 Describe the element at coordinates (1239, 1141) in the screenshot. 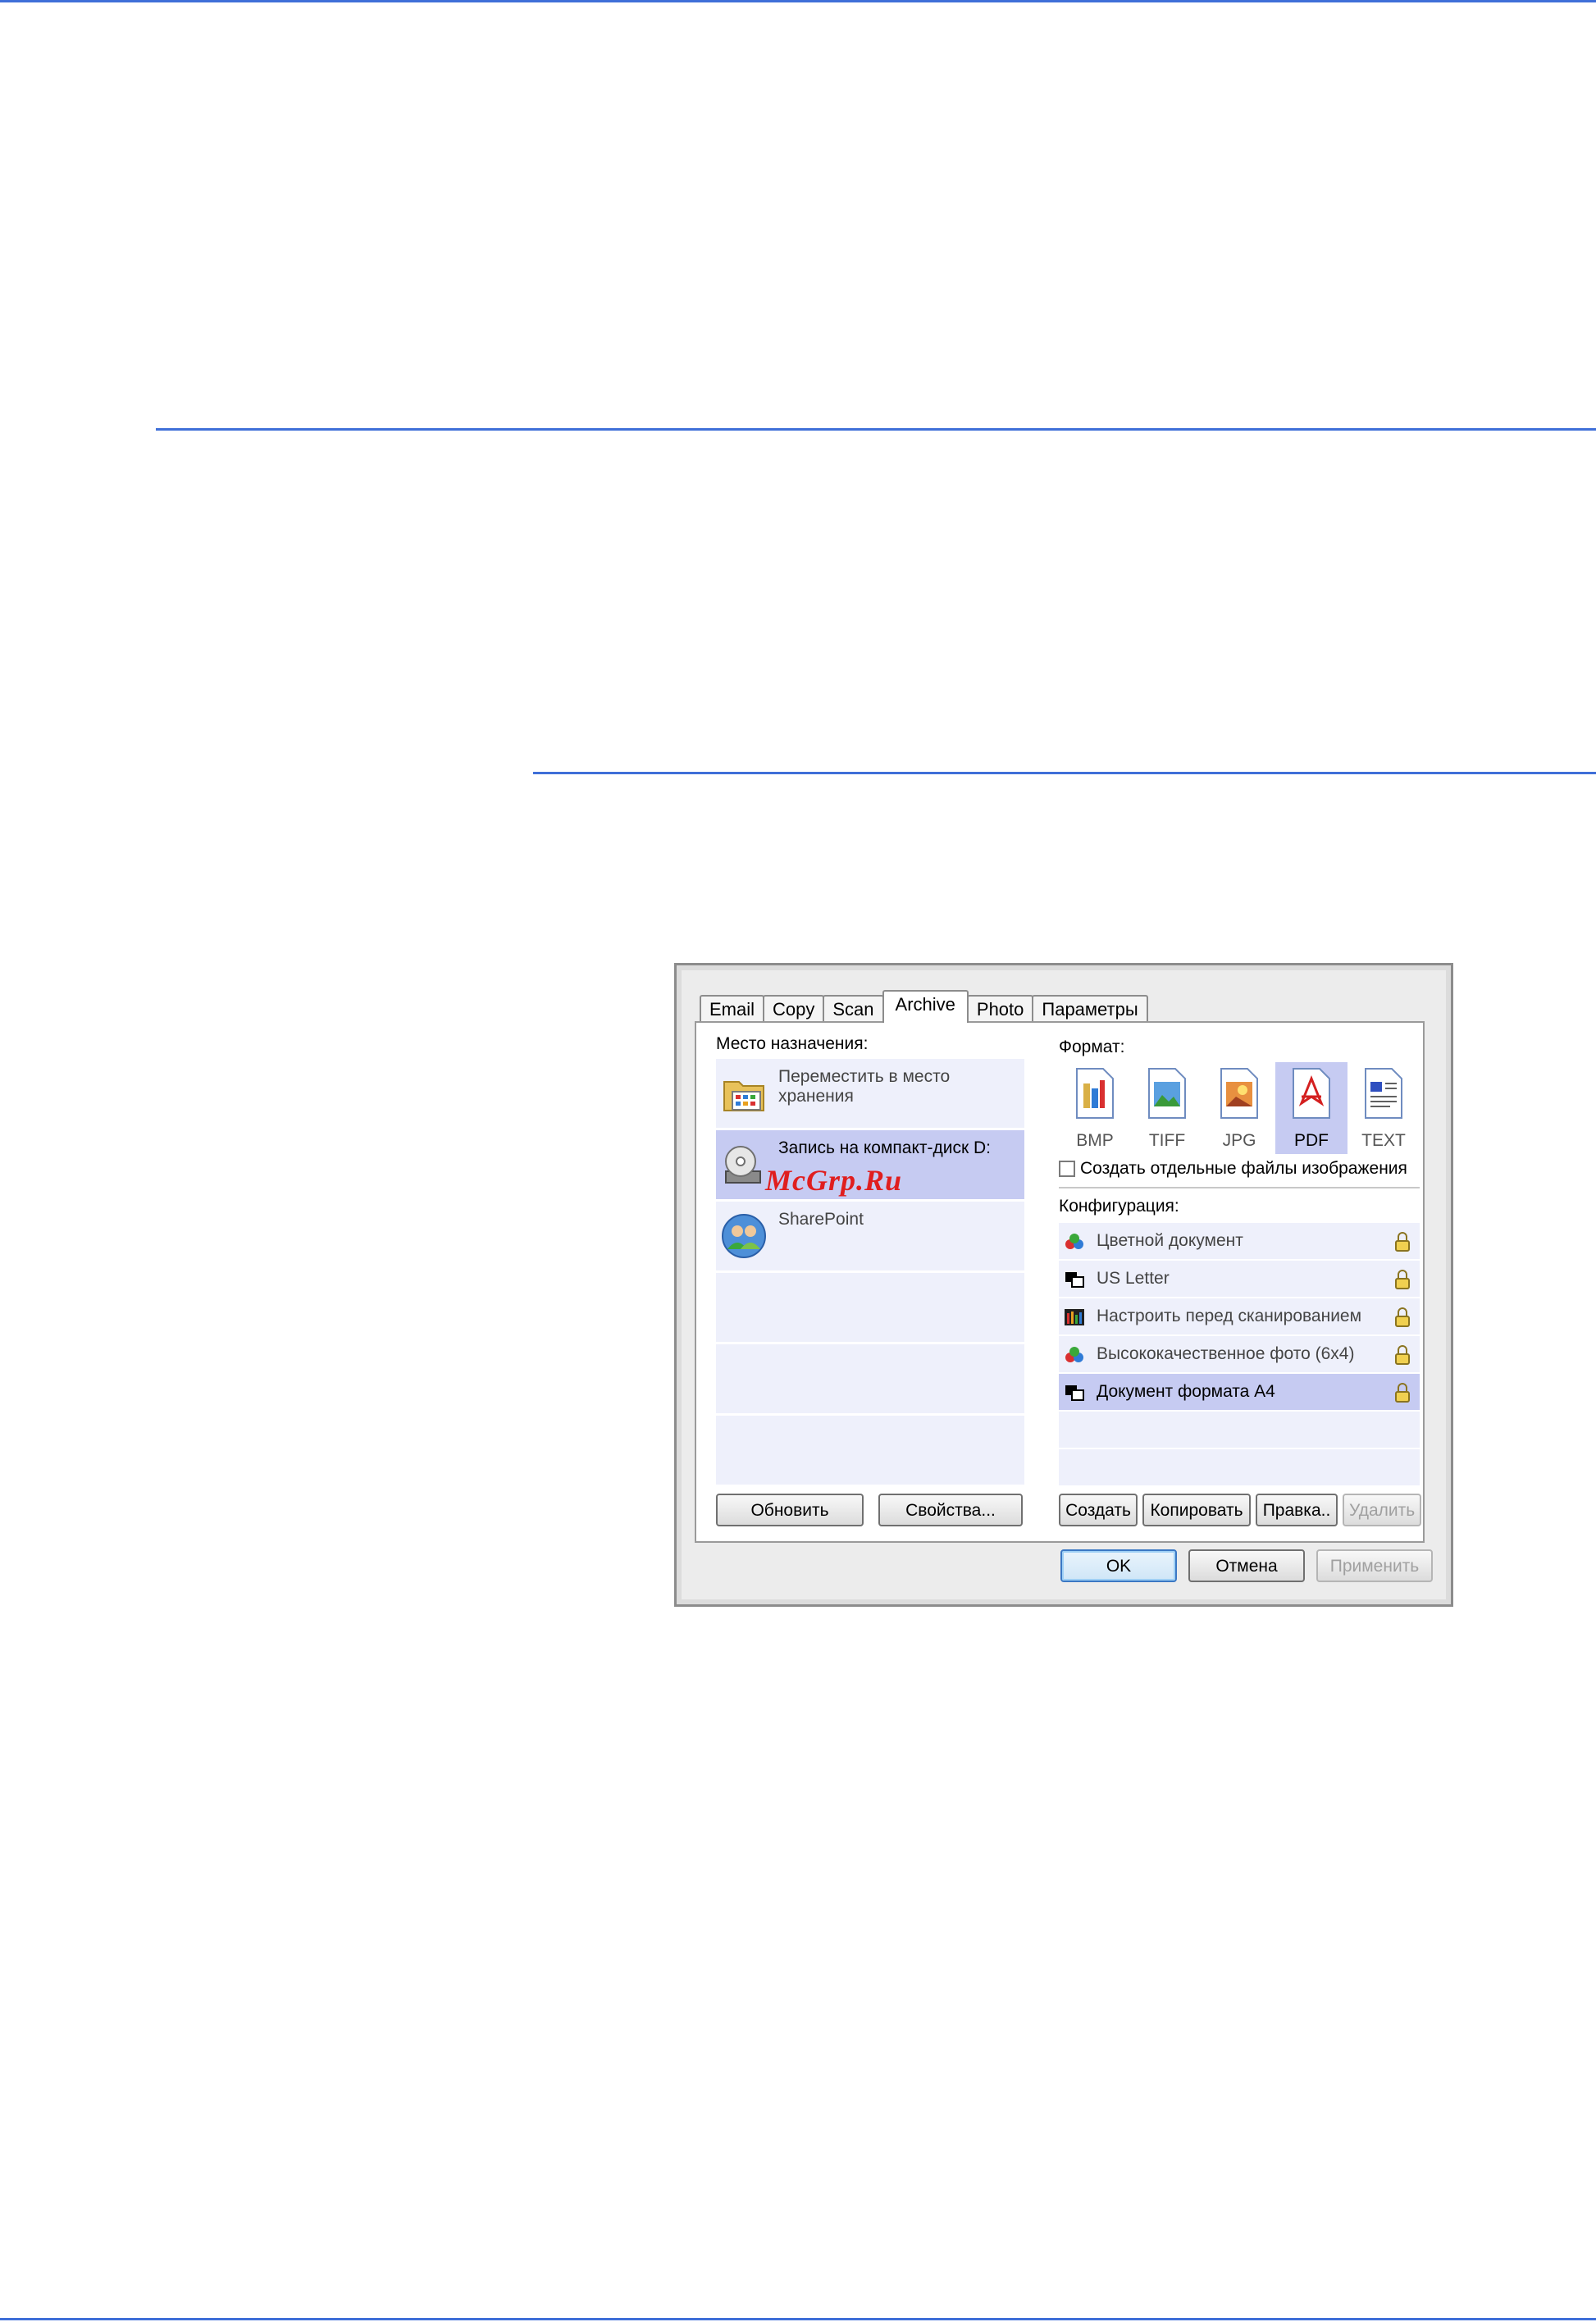

I see `format-label: JPG` at that location.